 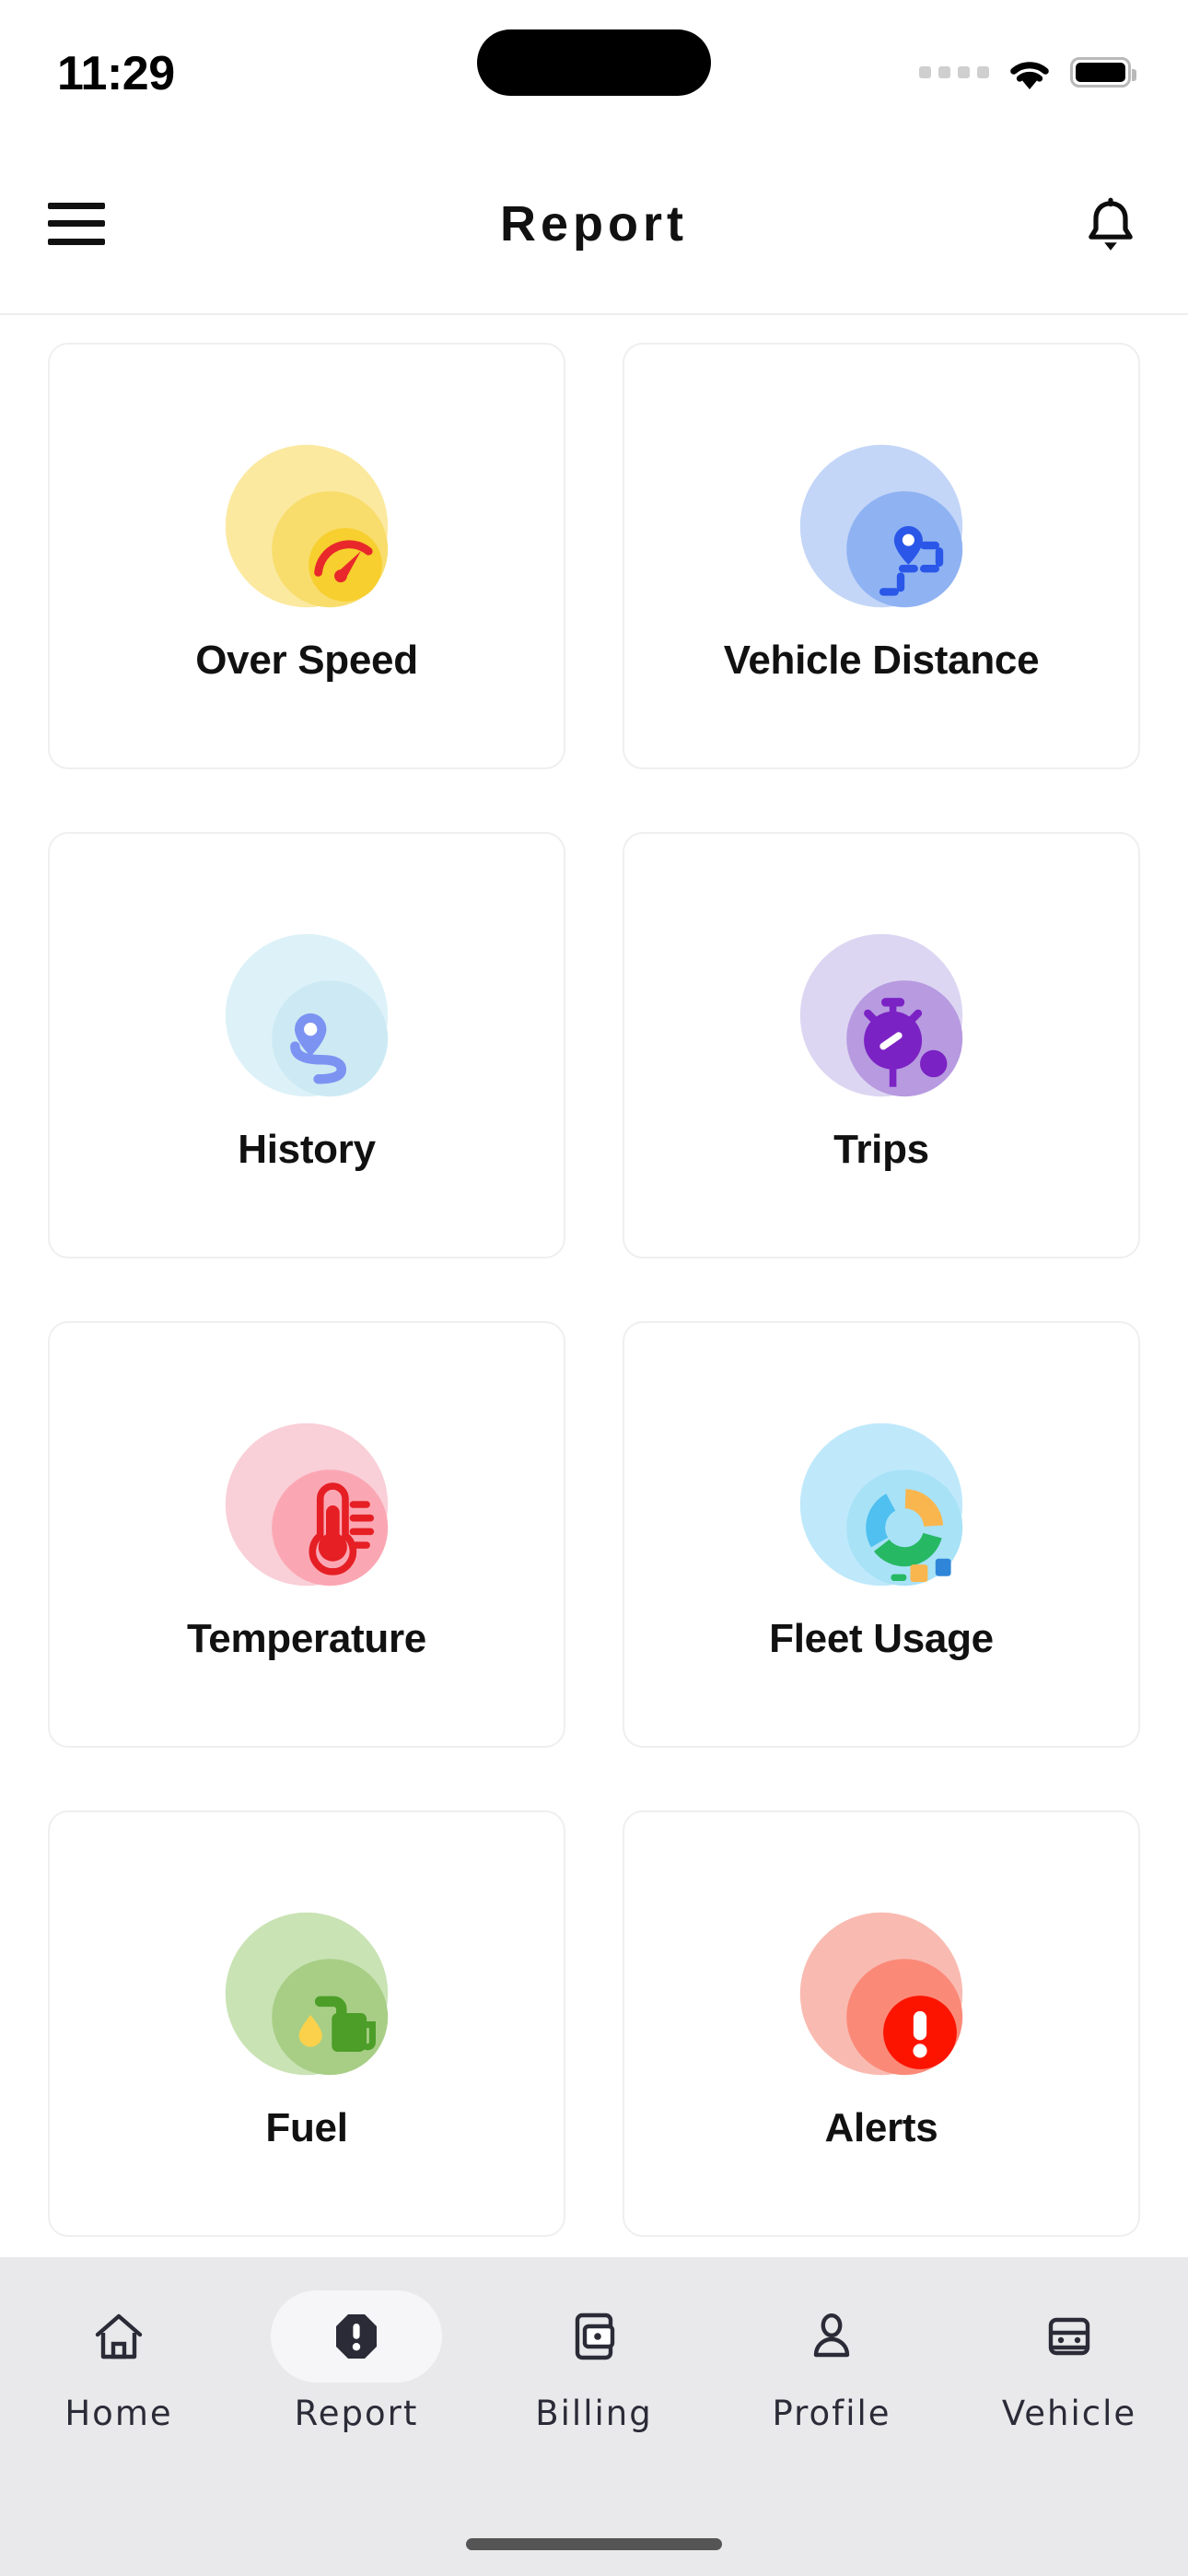 I want to click on tab-billing-pill, so click(x=594, y=2336).